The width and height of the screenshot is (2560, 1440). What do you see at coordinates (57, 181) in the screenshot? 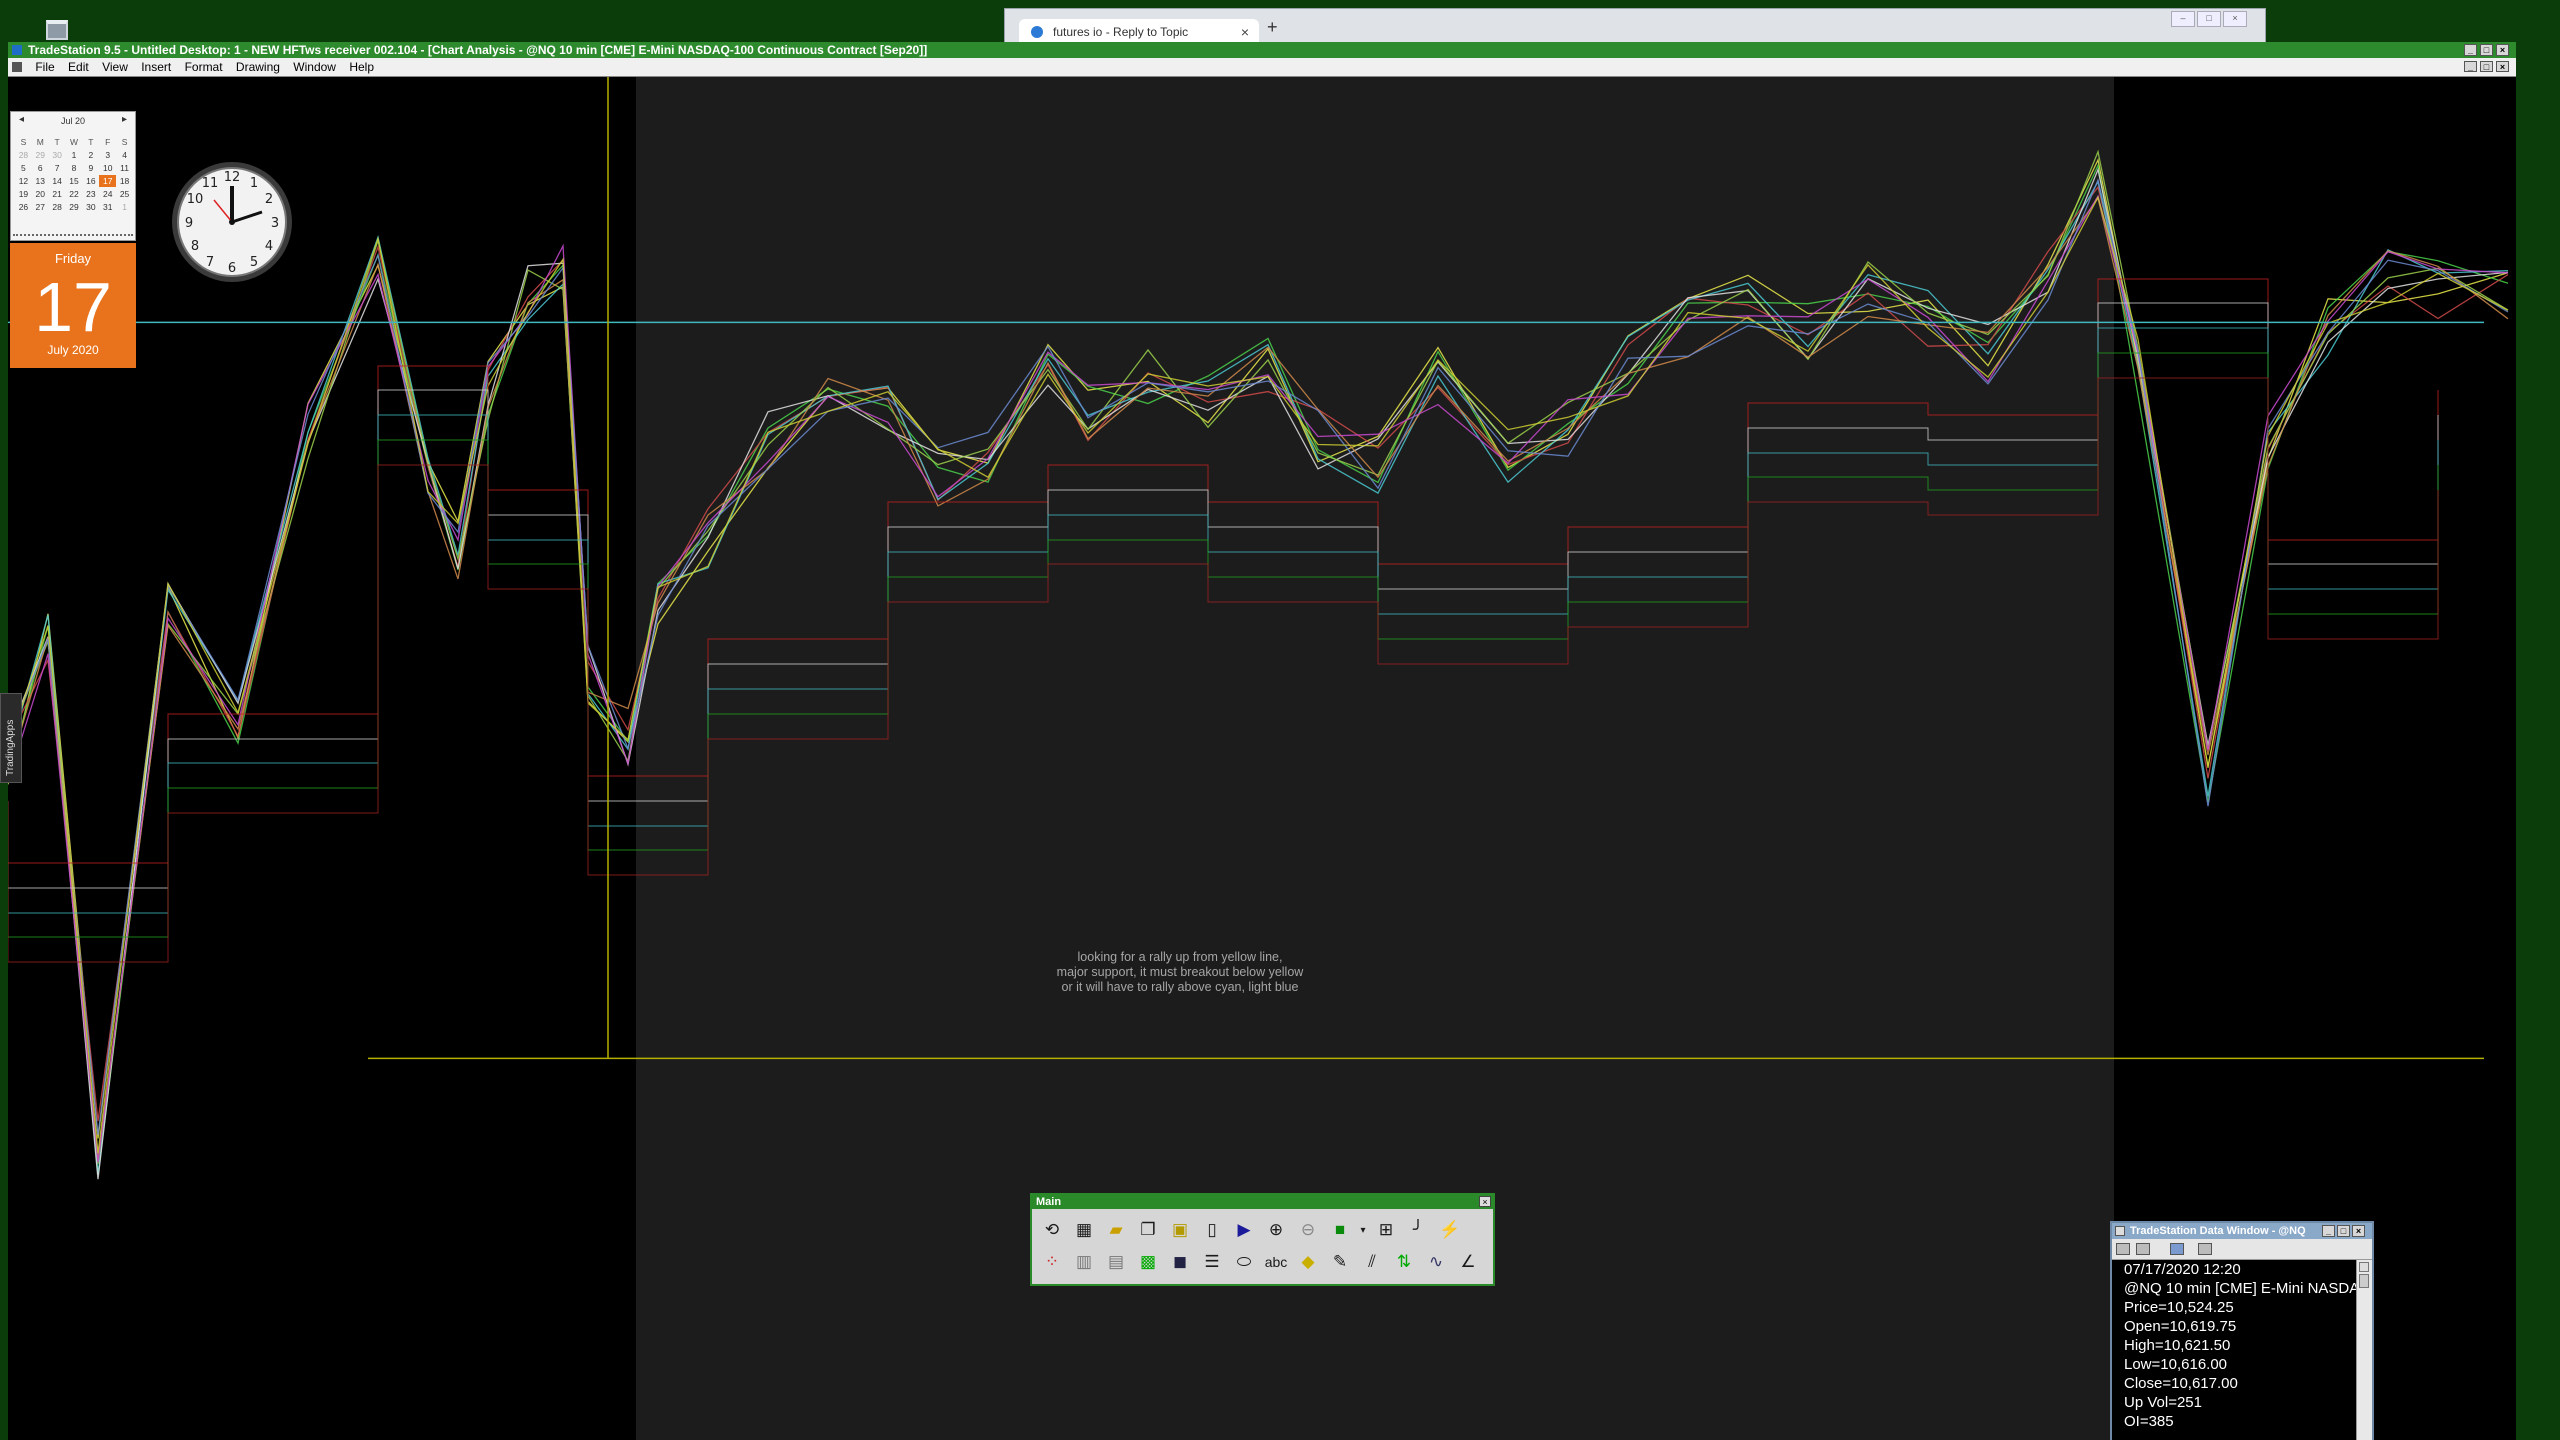
I see `calendar-day: 14` at bounding box center [57, 181].